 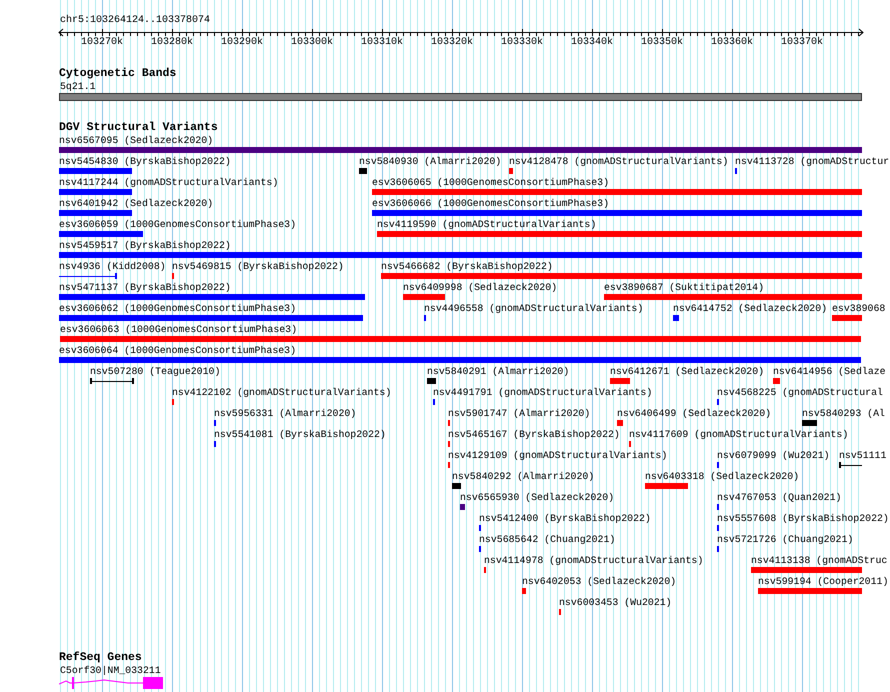 What do you see at coordinates (819, 560) in the screenshot?
I see `variant-label: nsv4113138 (gnomADStruc` at bounding box center [819, 560].